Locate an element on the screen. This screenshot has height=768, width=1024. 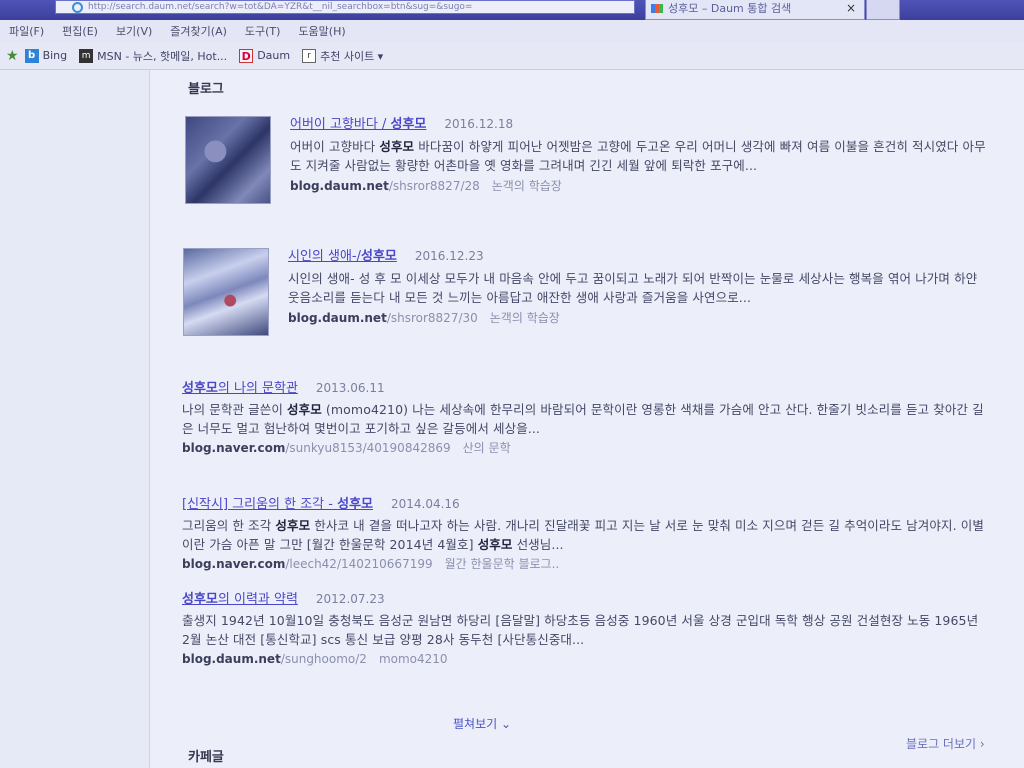
fav-daum-label: Daum is located at coordinates (274, 55).